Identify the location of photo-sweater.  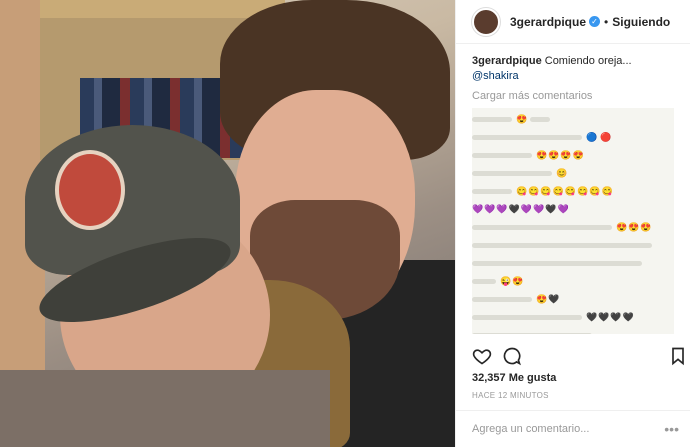
(165, 408).